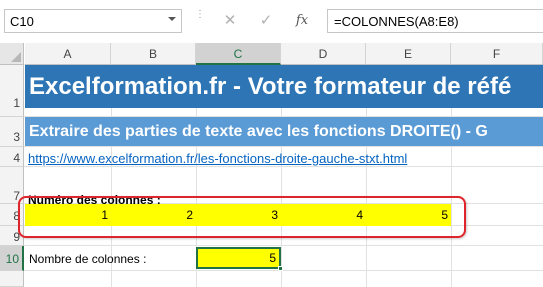 The image size is (543, 287). What do you see at coordinates (87, 259) in the screenshot?
I see `column-count-label: Nombre de colonnes :` at bounding box center [87, 259].